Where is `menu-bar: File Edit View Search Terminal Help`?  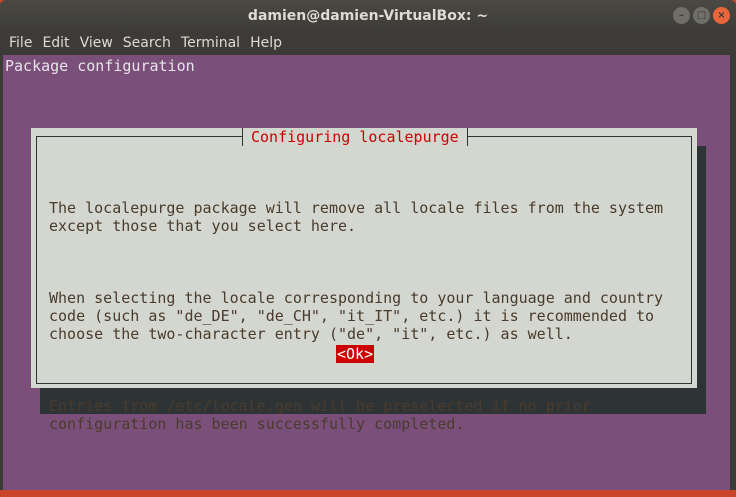 menu-bar: File Edit View Search Terminal Help is located at coordinates (368, 43).